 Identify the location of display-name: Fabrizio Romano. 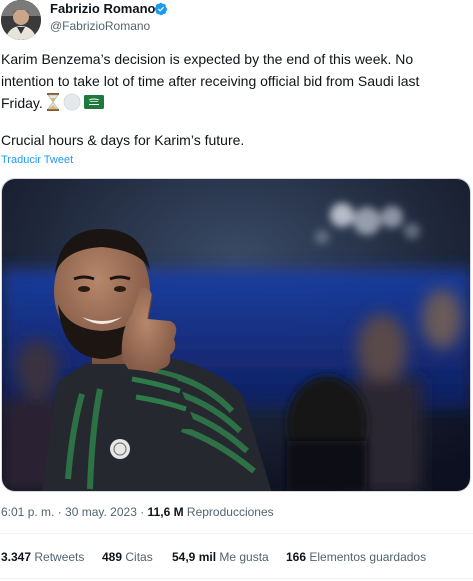
(102, 8).